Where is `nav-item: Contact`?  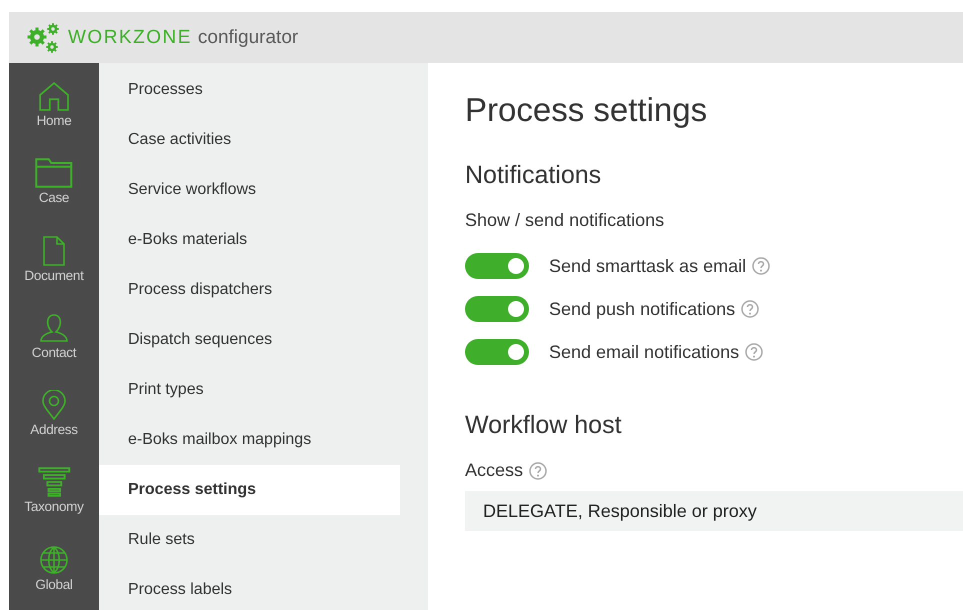 nav-item: Contact is located at coordinates (54, 345).